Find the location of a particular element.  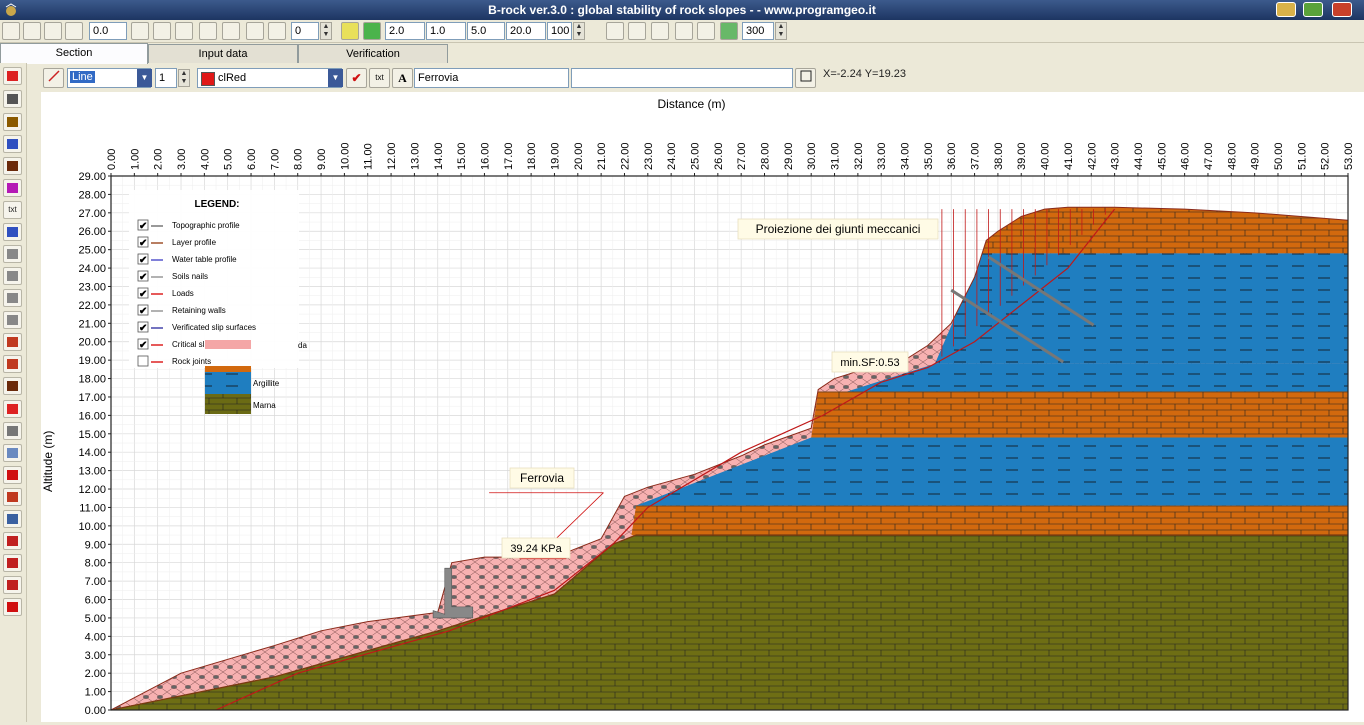

nail-icon is located at coordinates (12, 188).